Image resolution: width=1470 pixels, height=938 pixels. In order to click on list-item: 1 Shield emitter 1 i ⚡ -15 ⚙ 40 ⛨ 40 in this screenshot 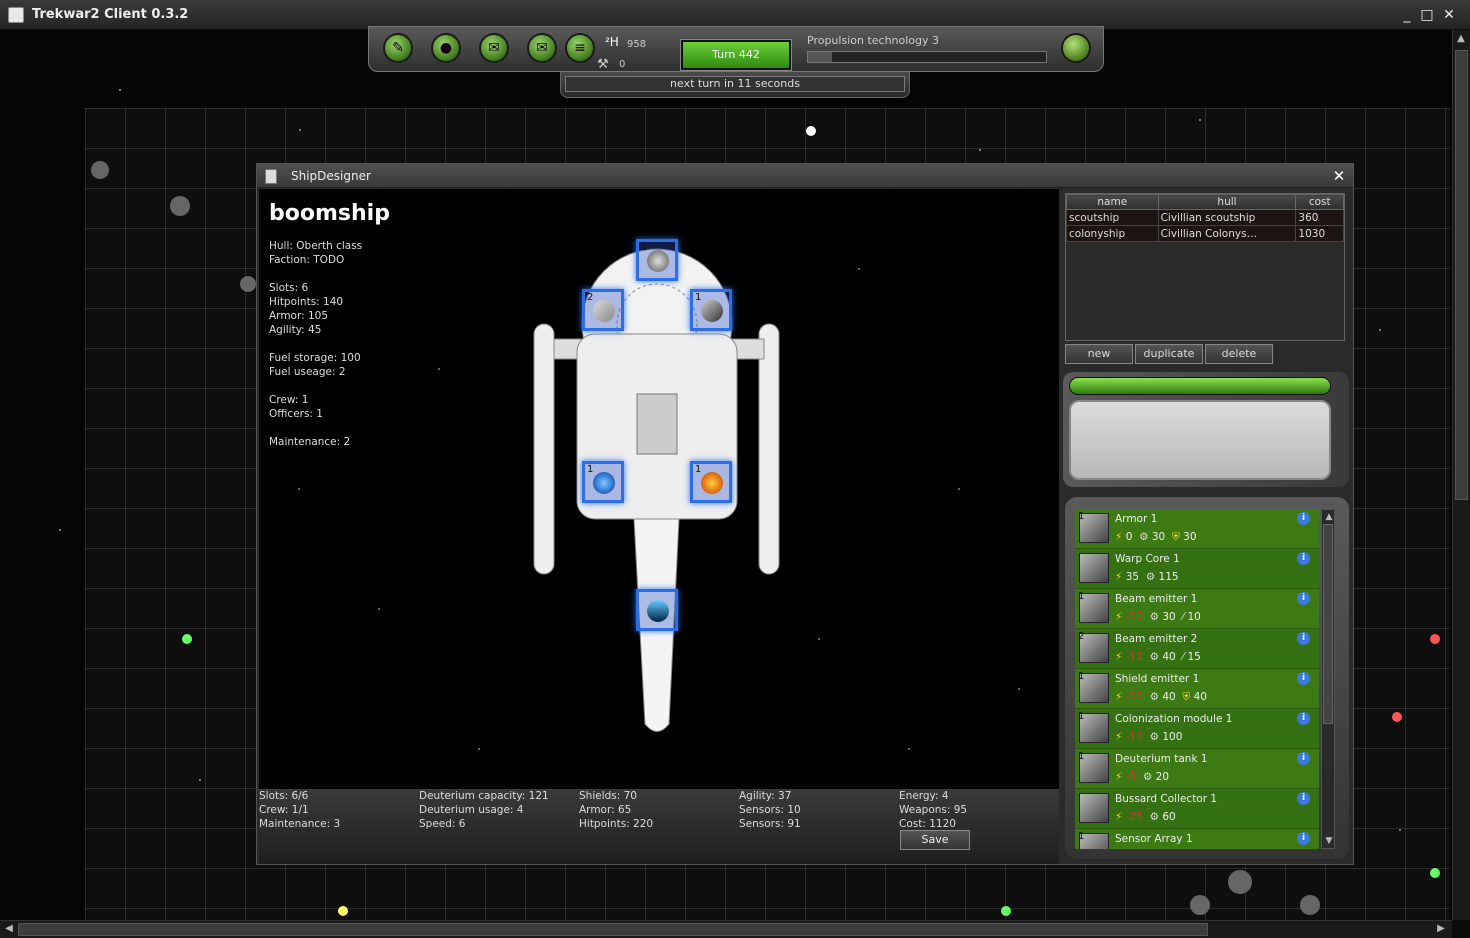, I will do `click(1197, 689)`.